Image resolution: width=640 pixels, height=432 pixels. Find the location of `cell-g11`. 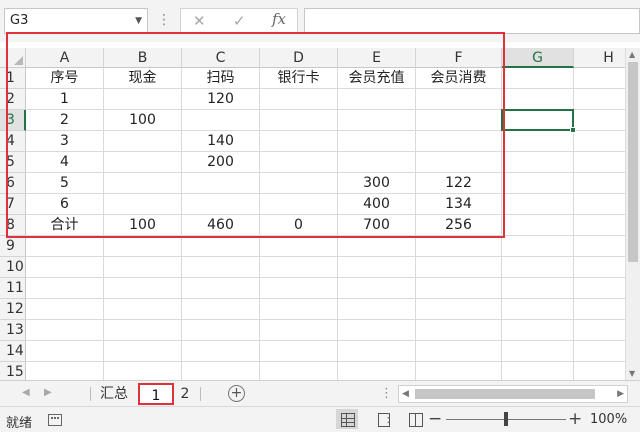

cell-g11 is located at coordinates (538, 288).